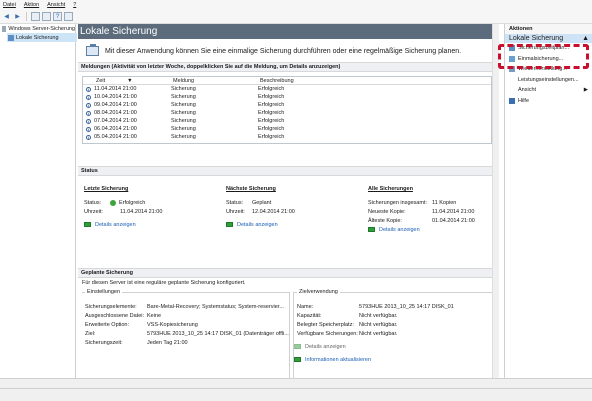 The width and height of the screenshot is (592, 401). What do you see at coordinates (141, 211) in the screenshot?
I see `time-value: 11.04.2014 21:00` at bounding box center [141, 211].